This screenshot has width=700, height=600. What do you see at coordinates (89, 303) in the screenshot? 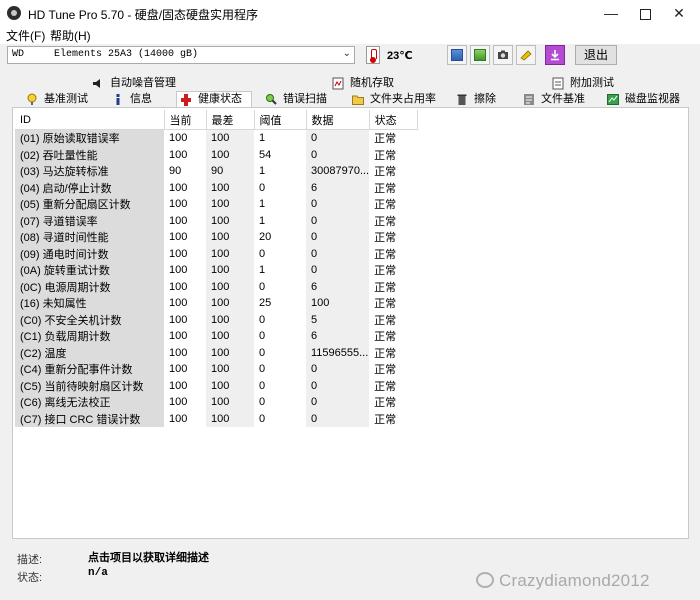
I see `attribute-id-cell: (16) 未知属性` at bounding box center [89, 303].